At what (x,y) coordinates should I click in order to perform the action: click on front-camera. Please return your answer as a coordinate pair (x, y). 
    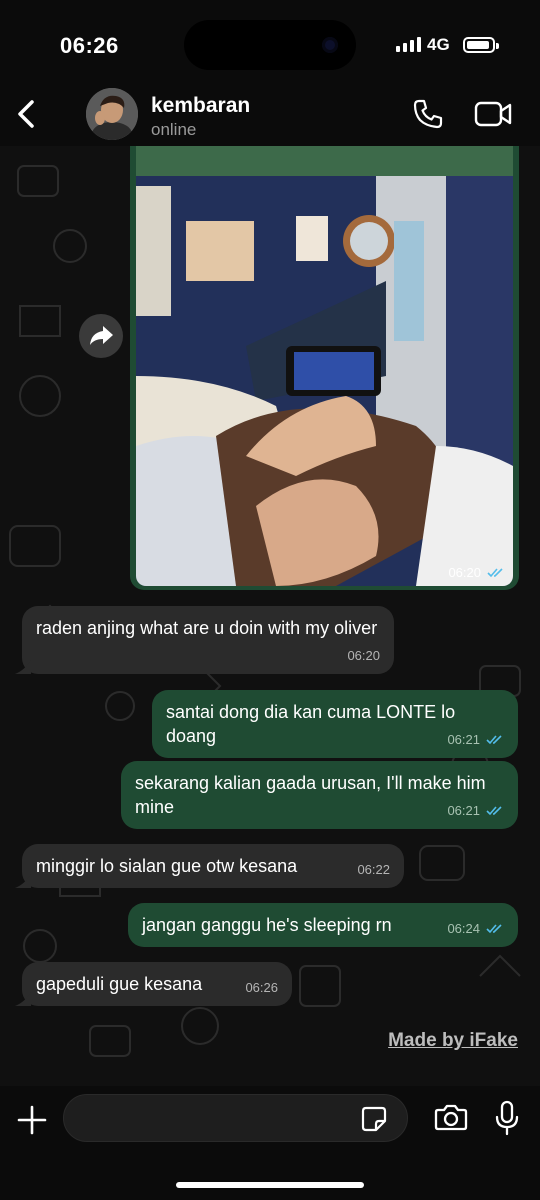
    Looking at the image, I should click on (330, 45).